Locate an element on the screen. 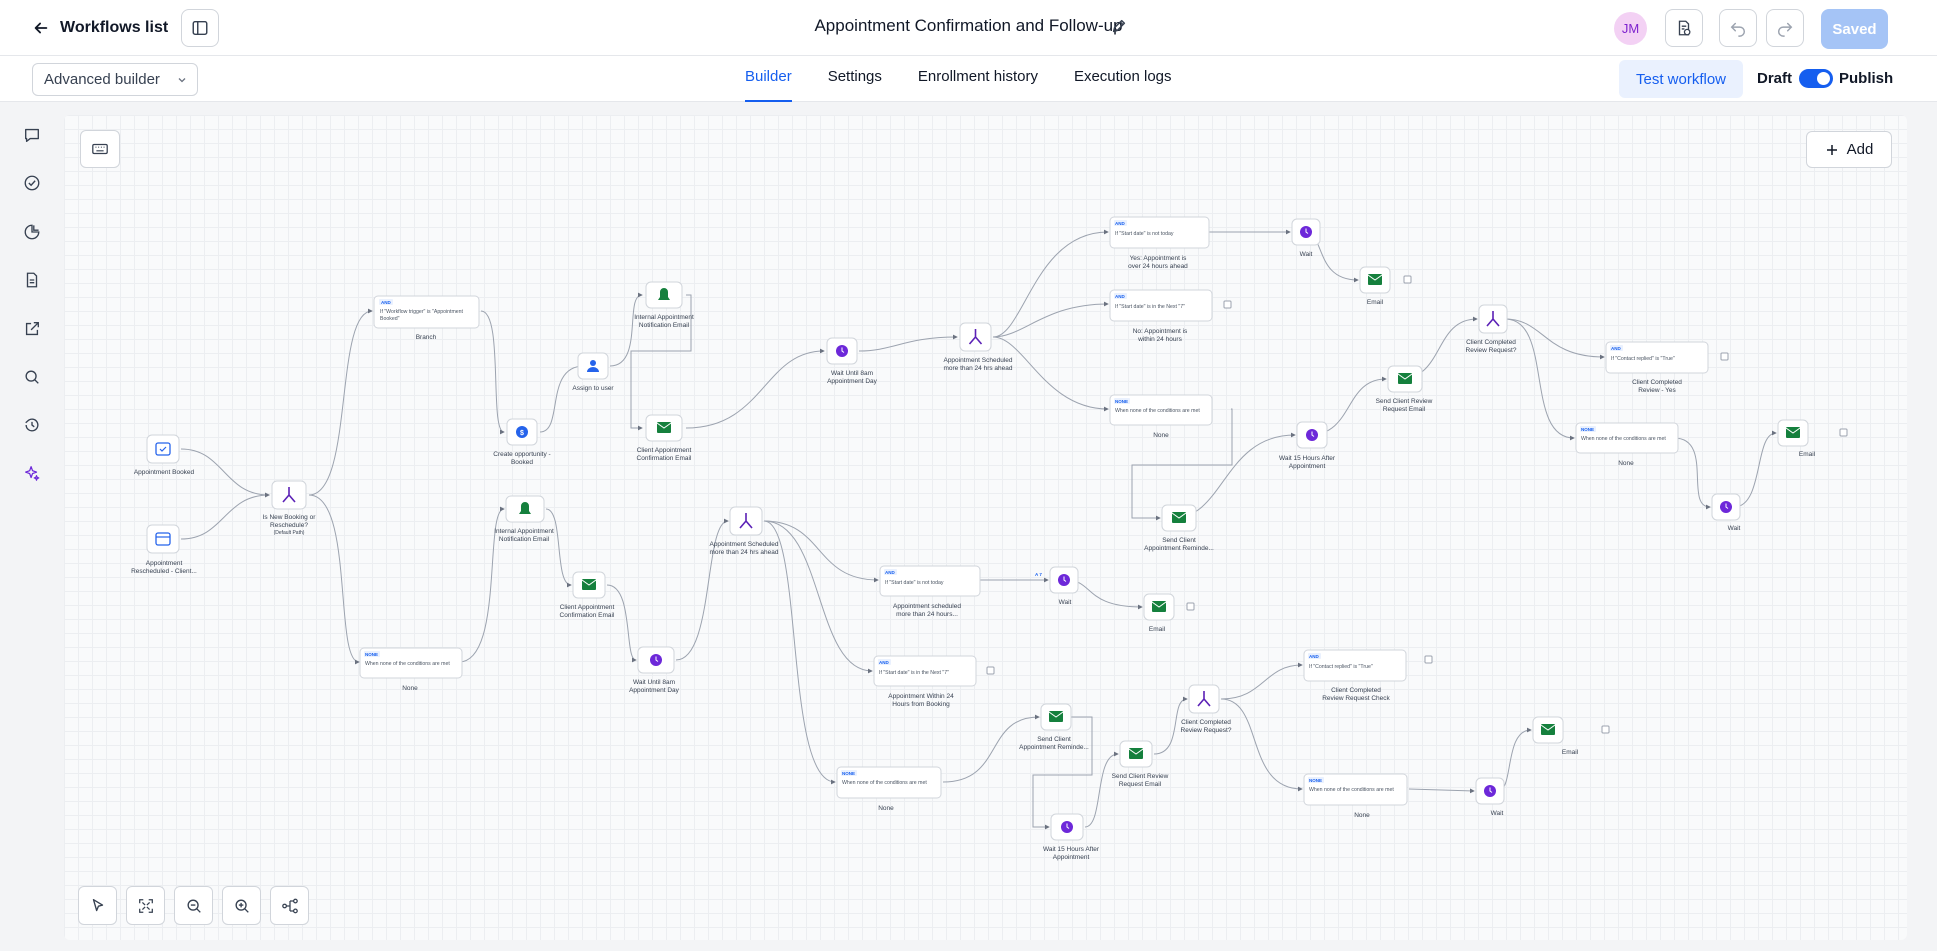 Image resolution: width=1937 pixels, height=951 pixels. test-workflow-button: Test workflow is located at coordinates (1681, 79).